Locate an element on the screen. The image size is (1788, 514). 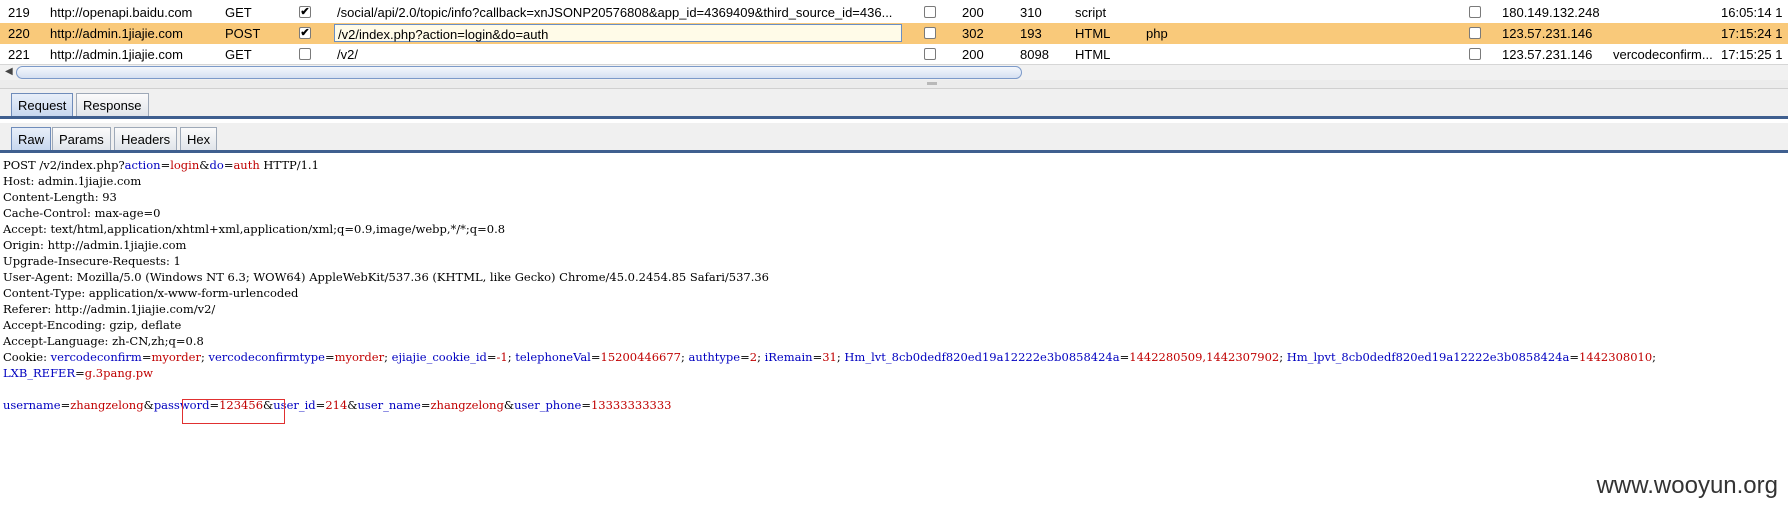
row-length: 8098 is located at coordinates (1034, 54).